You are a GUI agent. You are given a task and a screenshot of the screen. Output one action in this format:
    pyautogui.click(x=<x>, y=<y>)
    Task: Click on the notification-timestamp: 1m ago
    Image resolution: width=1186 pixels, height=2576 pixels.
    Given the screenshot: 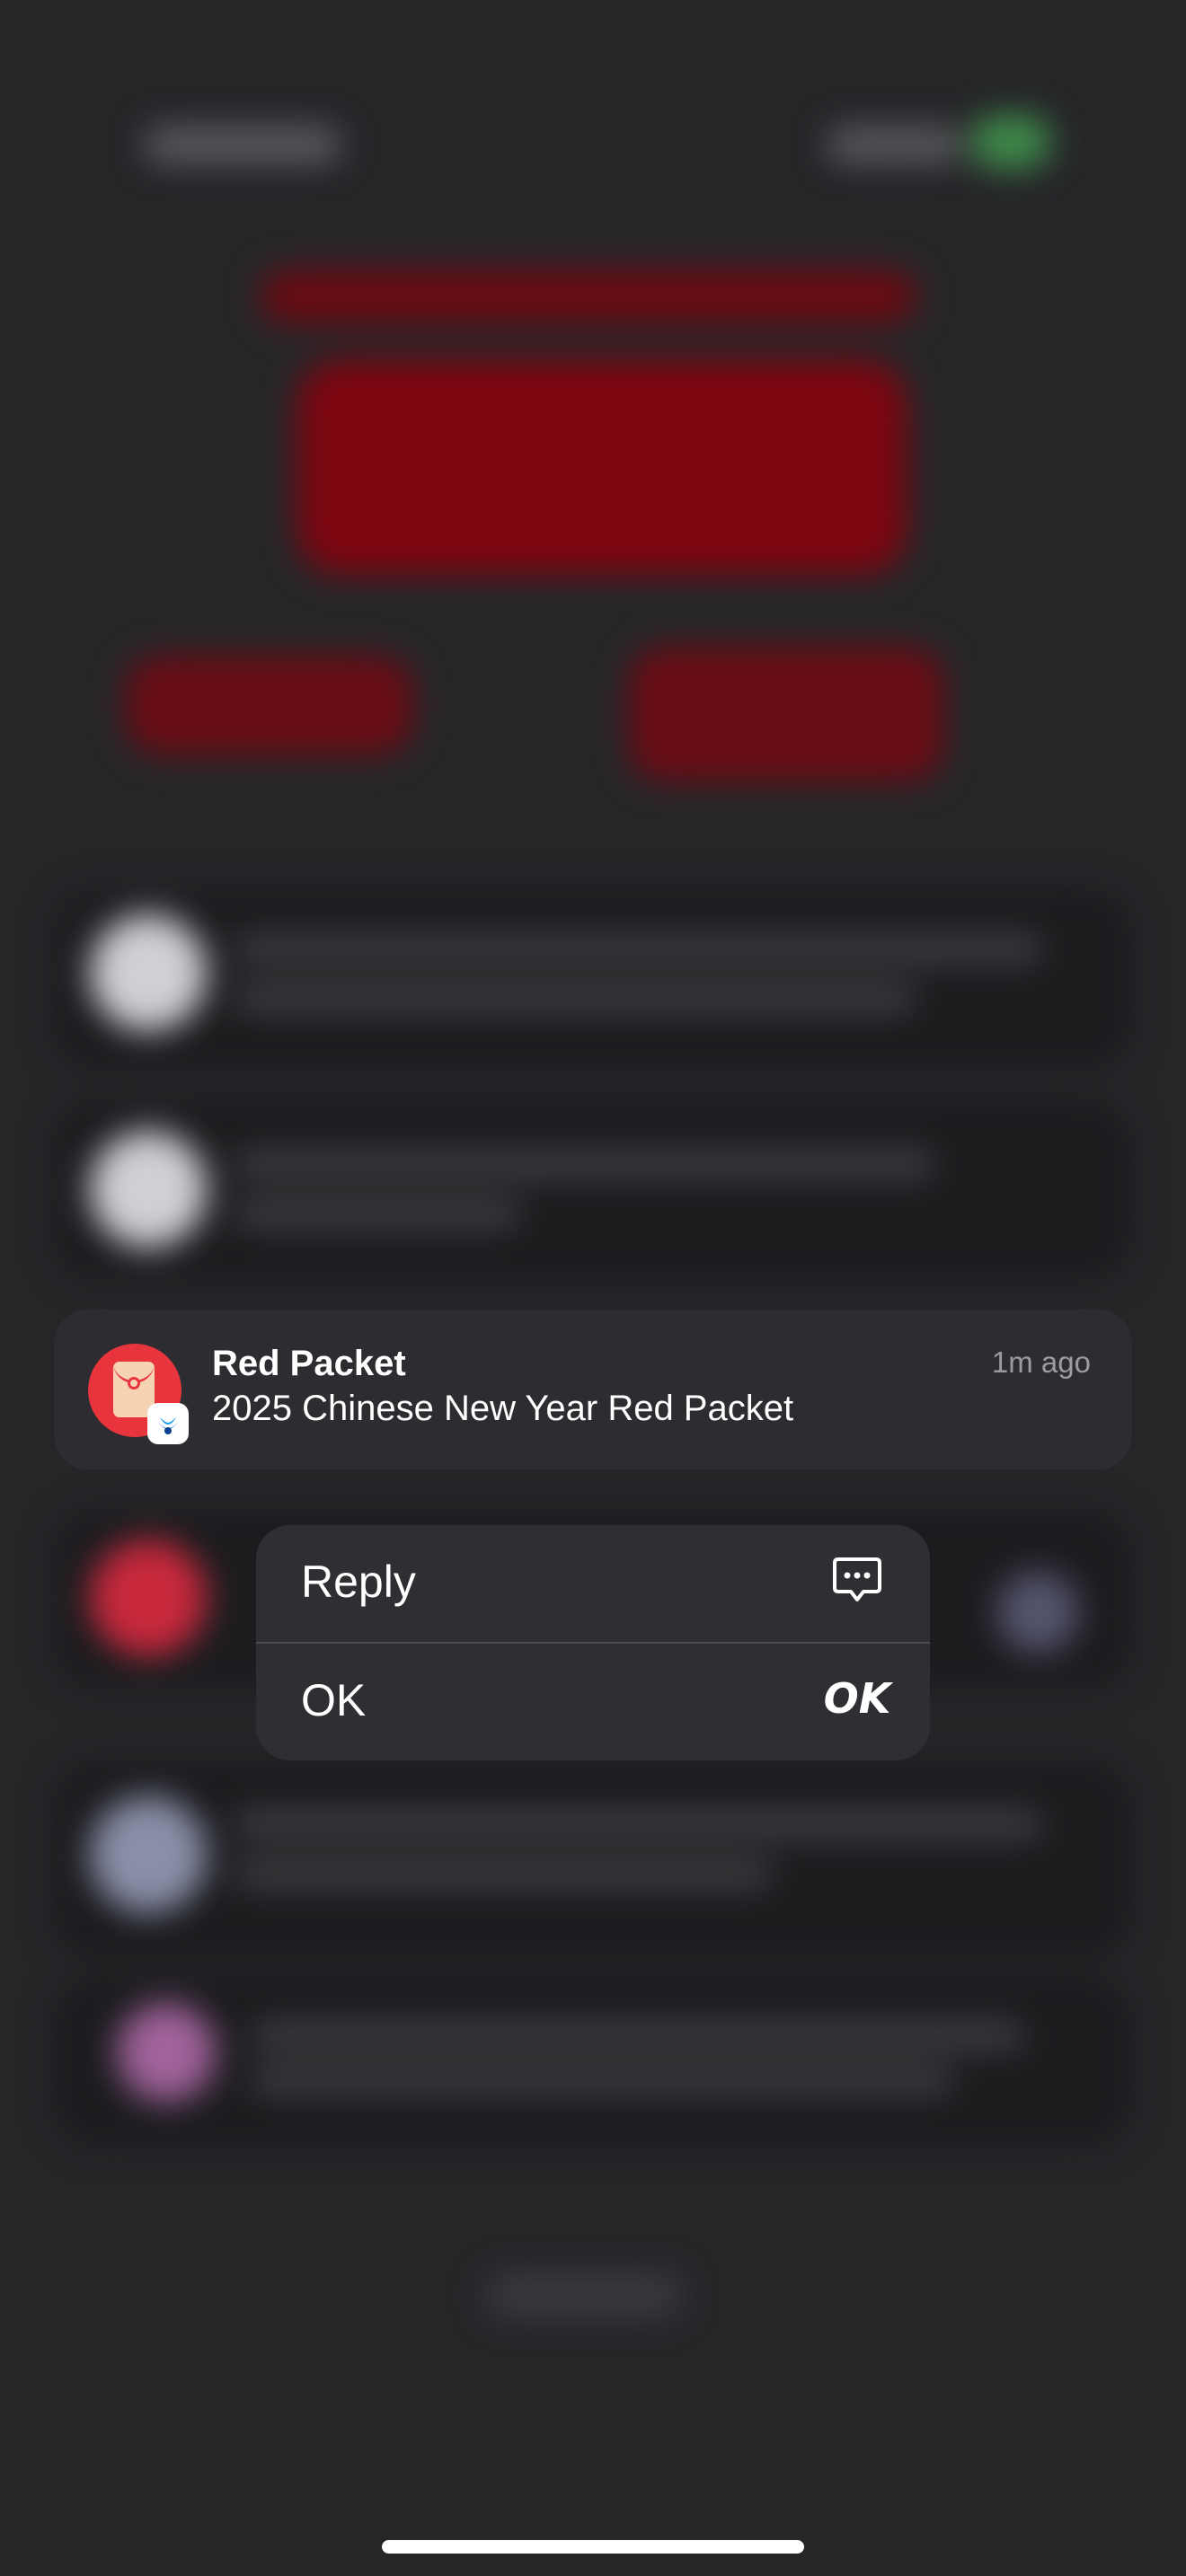 What is the action you would take?
    pyautogui.click(x=1041, y=1362)
    